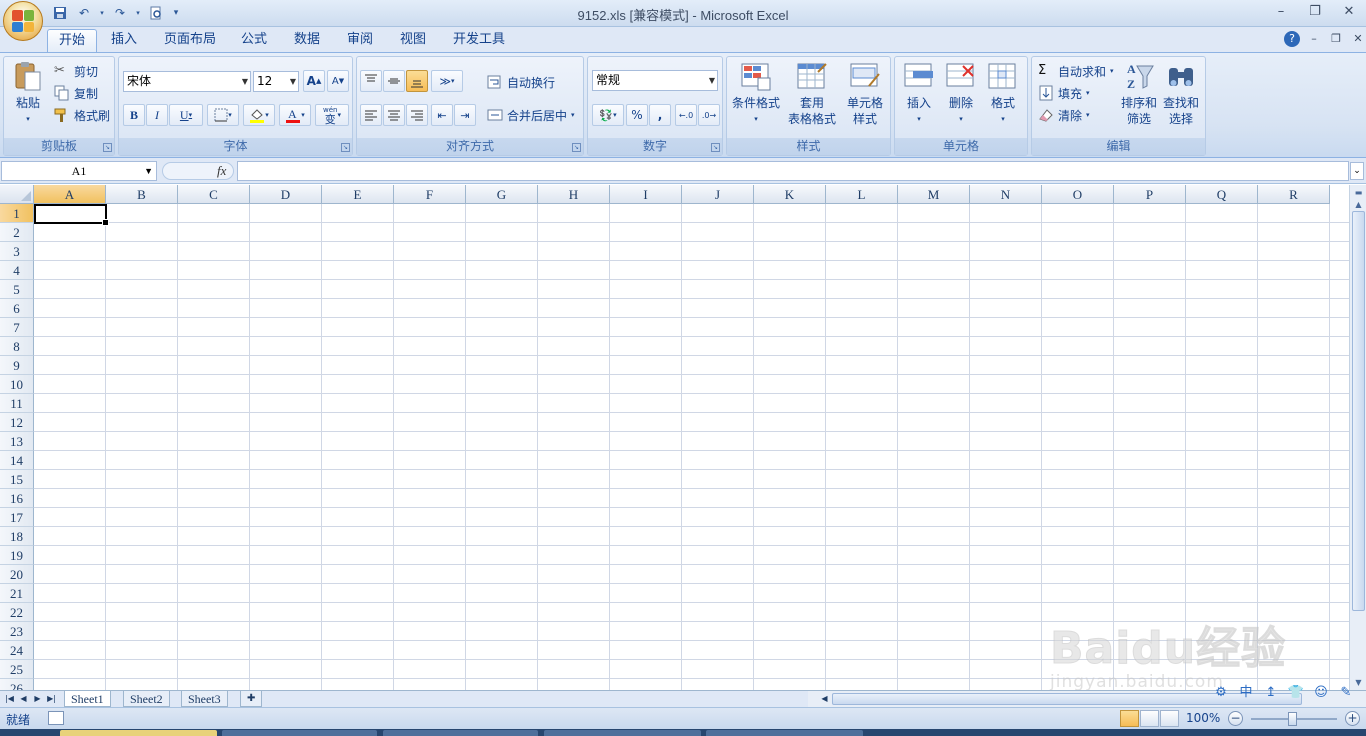 This screenshot has height=736, width=1366. Describe the element at coordinates (1357, 437) in the screenshot. I see `vertical-scrollbar: ▬ ▲ ▼` at that location.